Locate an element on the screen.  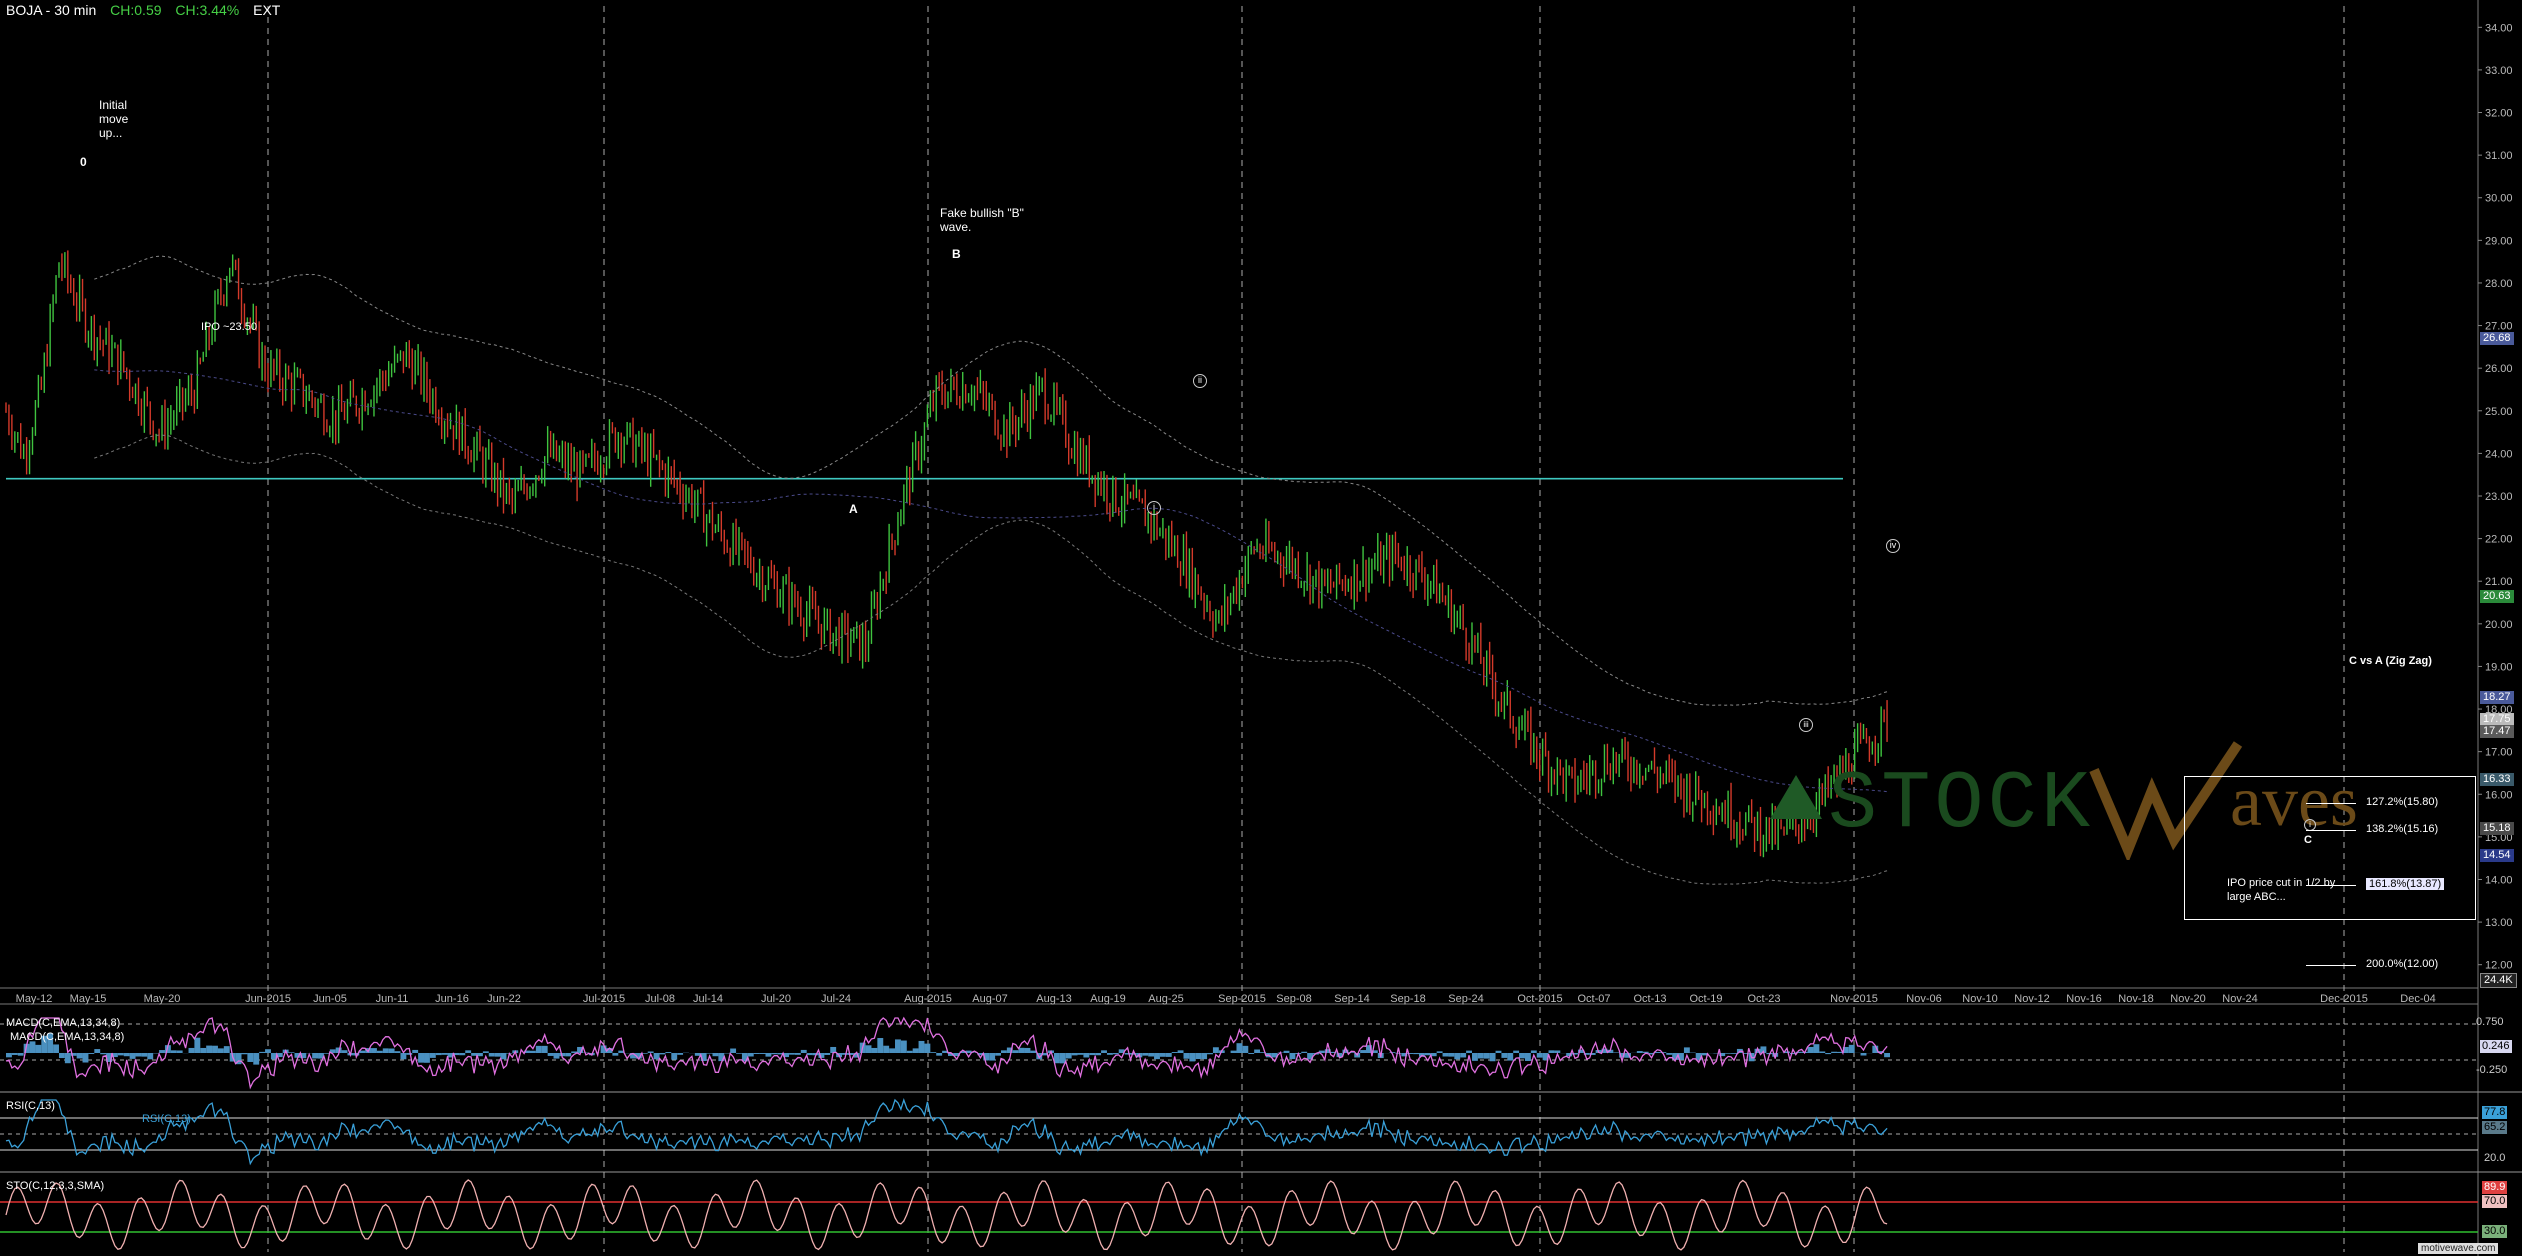
y-tick-label: 31.00 is located at coordinates (2499, 156).